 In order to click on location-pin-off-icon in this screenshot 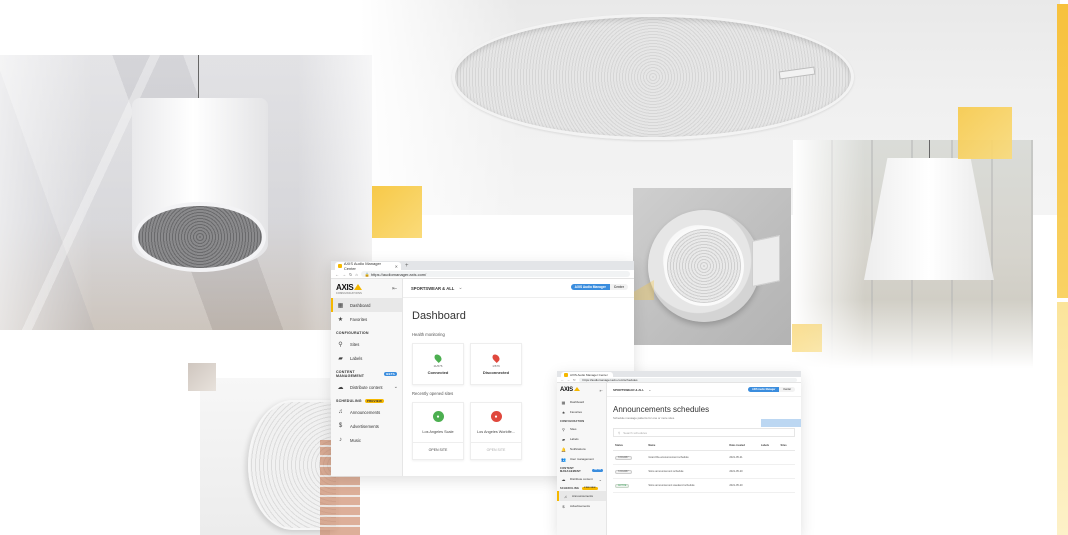, I will do `click(496, 357)`.